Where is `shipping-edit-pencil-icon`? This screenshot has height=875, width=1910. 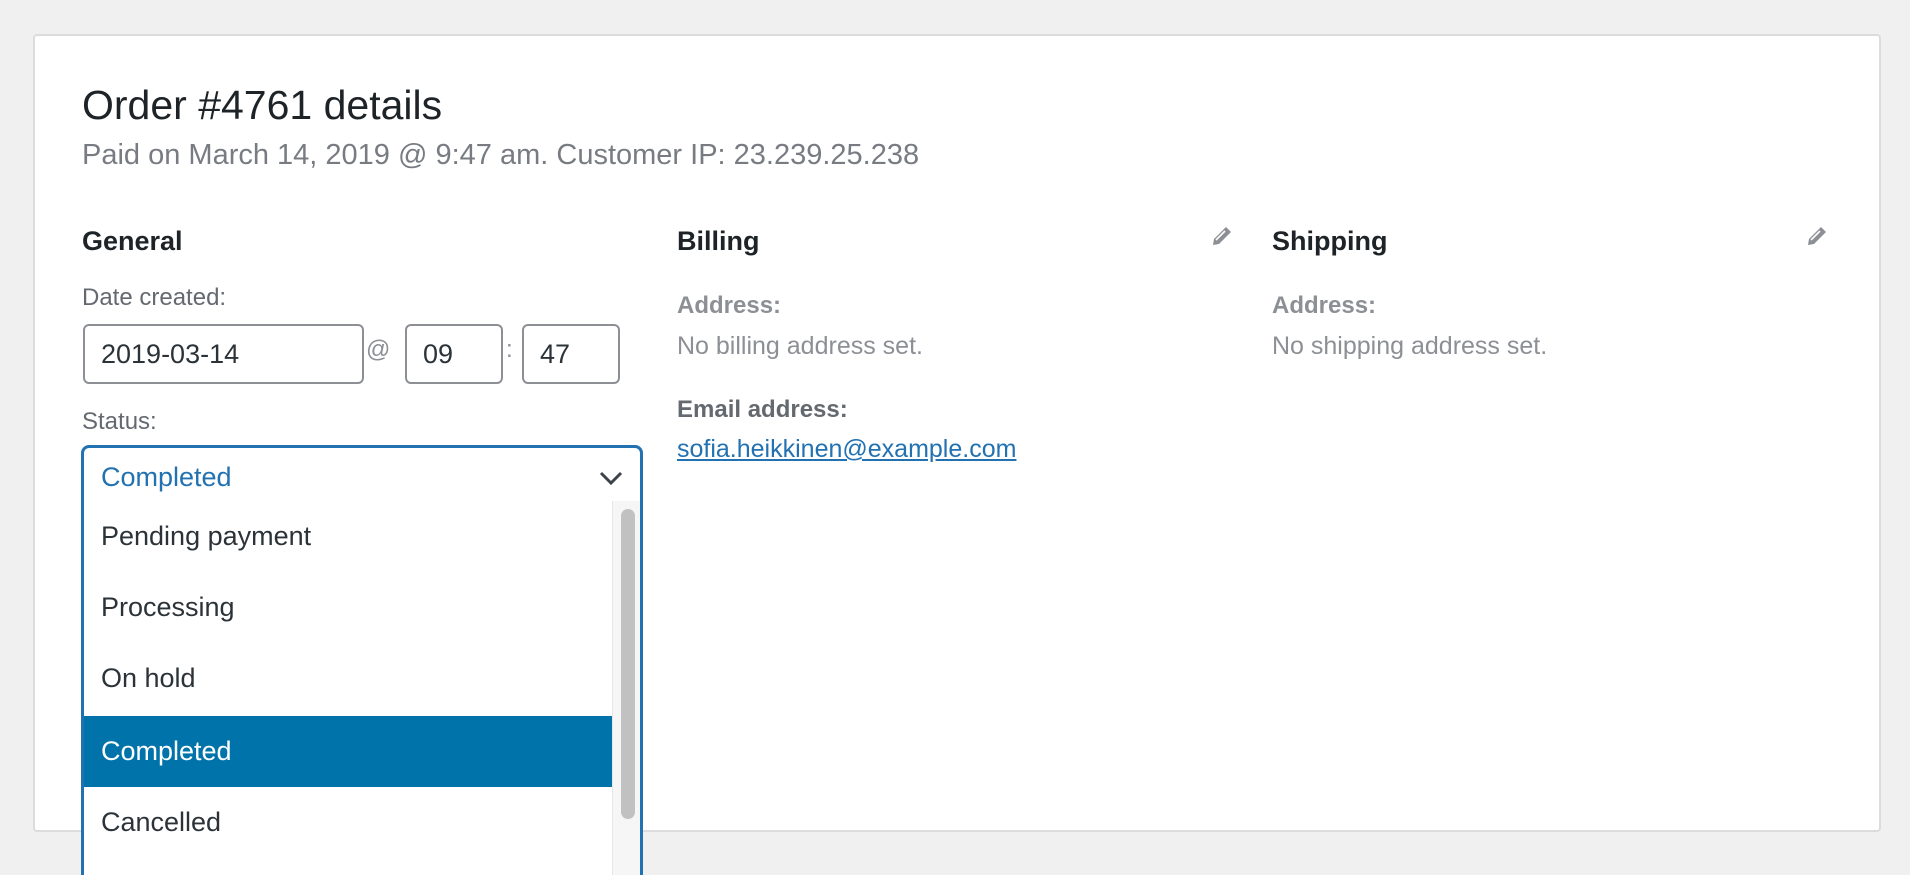 shipping-edit-pencil-icon is located at coordinates (1817, 236).